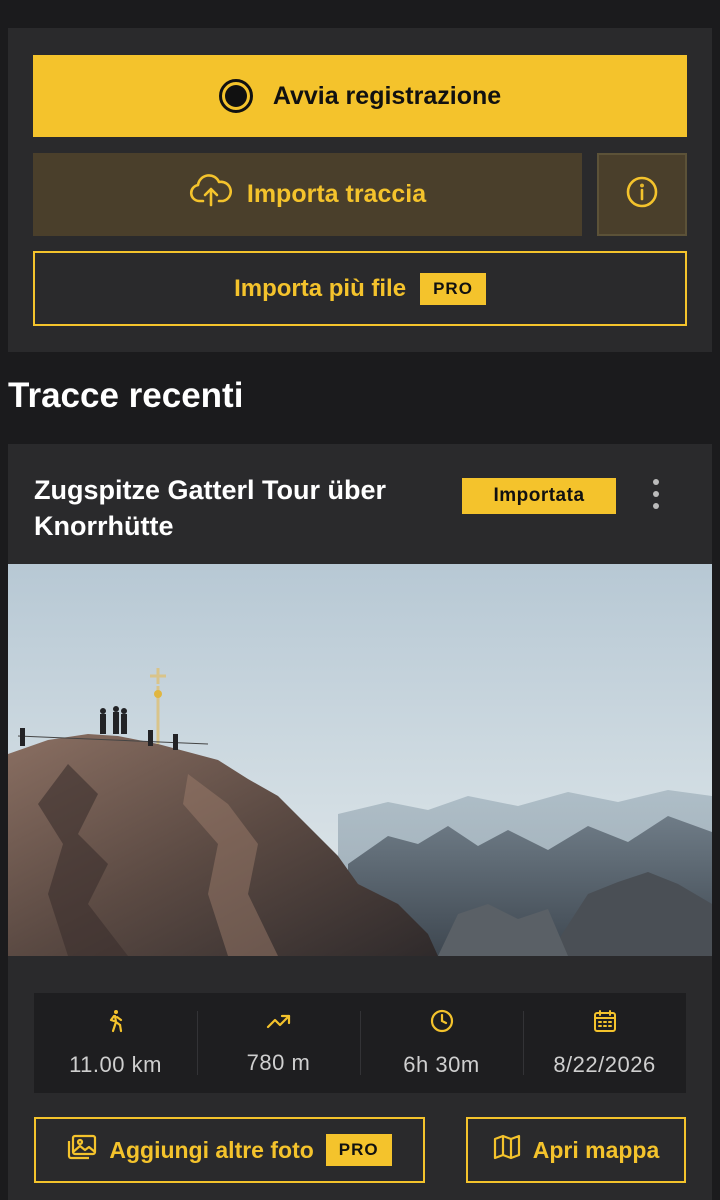 The image size is (720, 1200). I want to click on recent-tracks-heading: Tracce recenti, so click(126, 395).